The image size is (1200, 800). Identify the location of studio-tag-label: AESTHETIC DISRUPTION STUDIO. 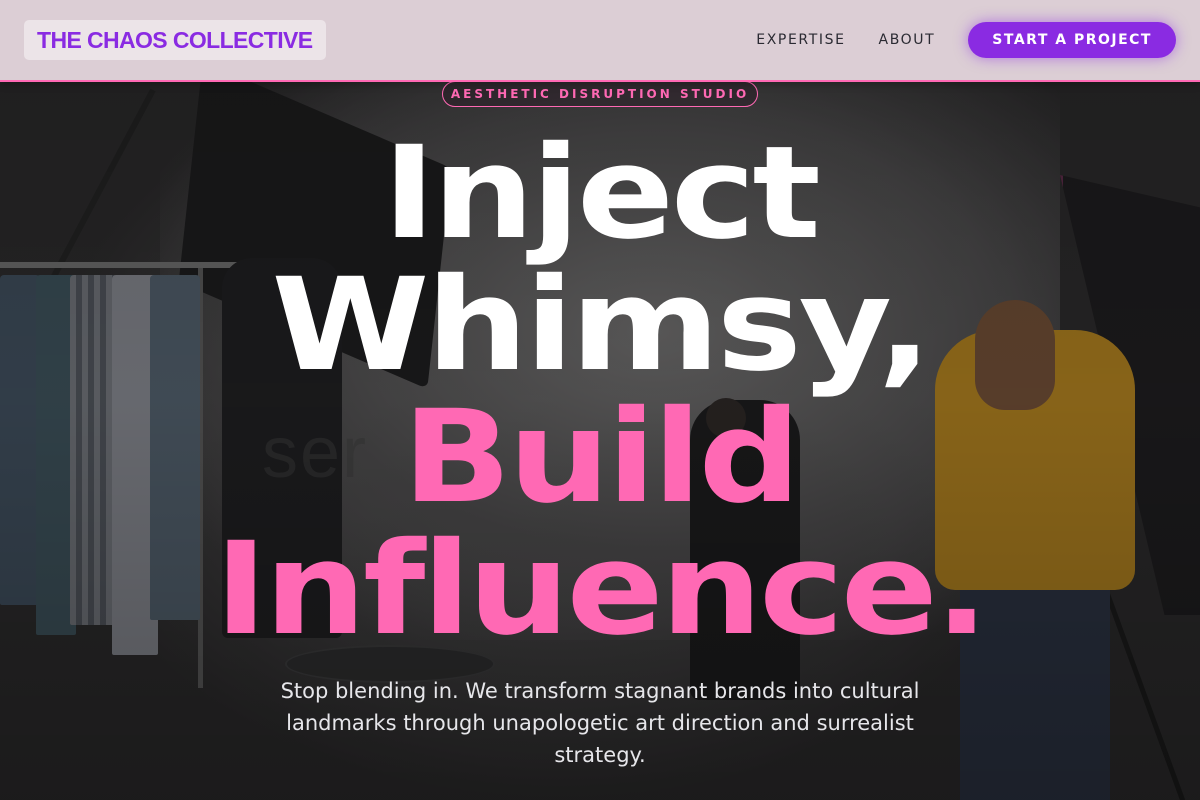
(600, 94).